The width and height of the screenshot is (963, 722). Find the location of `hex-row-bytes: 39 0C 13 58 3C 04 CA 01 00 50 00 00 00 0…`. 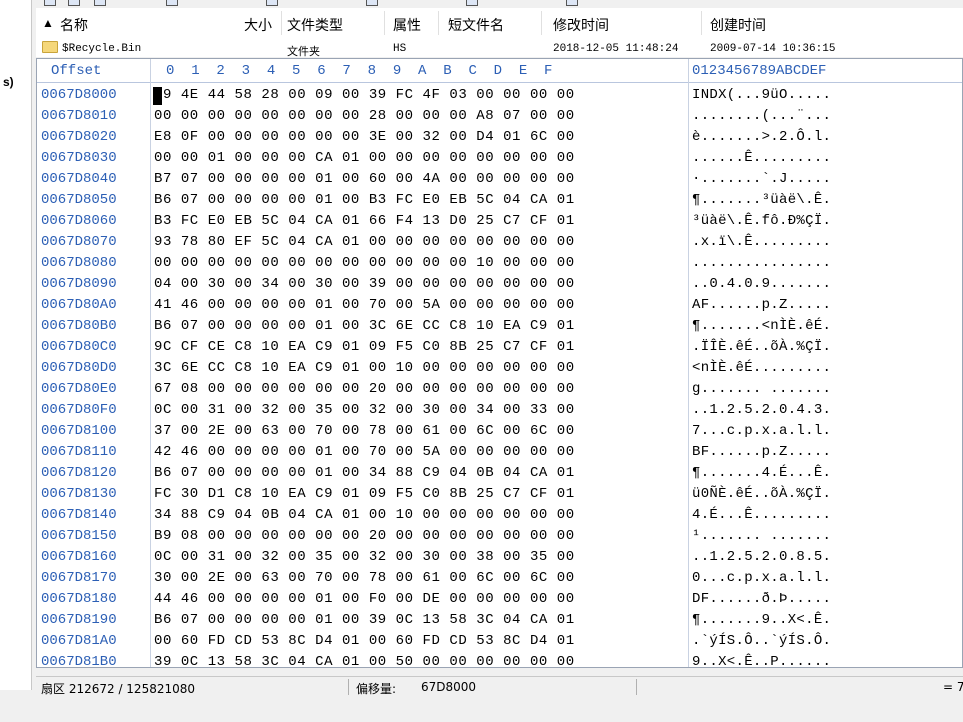

hex-row-bytes: 39 0C 13 58 3C 04 CA 01 00 50 00 00 00 0… is located at coordinates (364, 660).